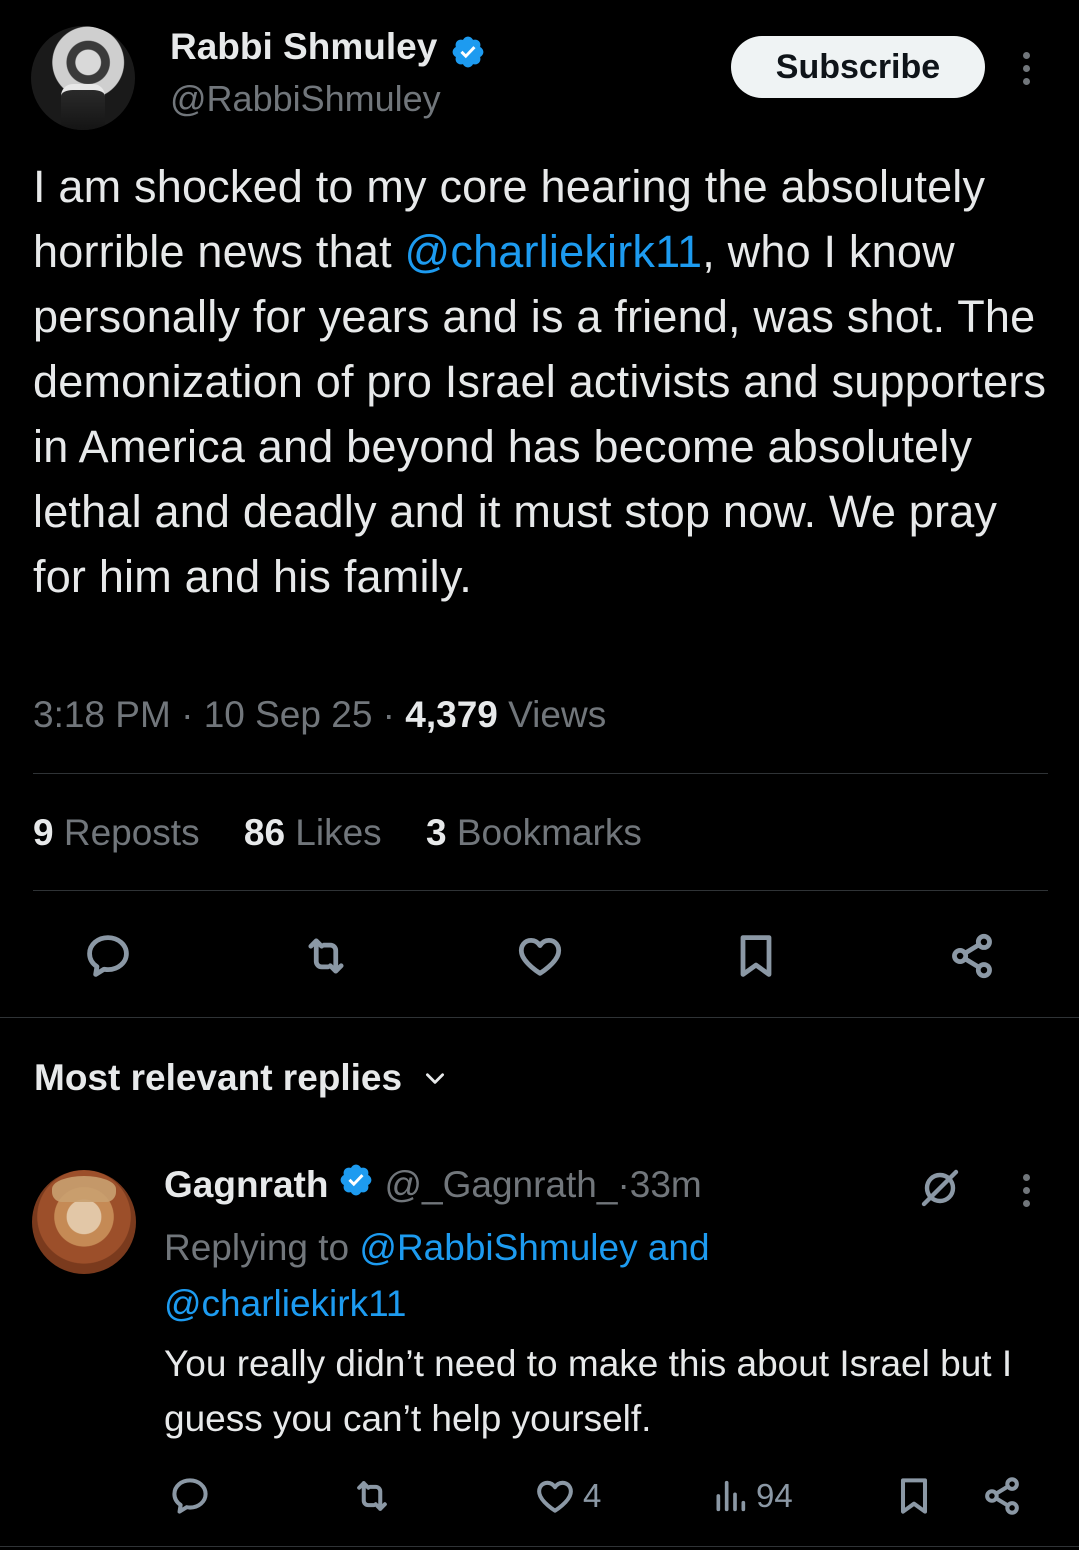  Describe the element at coordinates (451, 714) in the screenshot. I see `views-count: 4,379` at that location.